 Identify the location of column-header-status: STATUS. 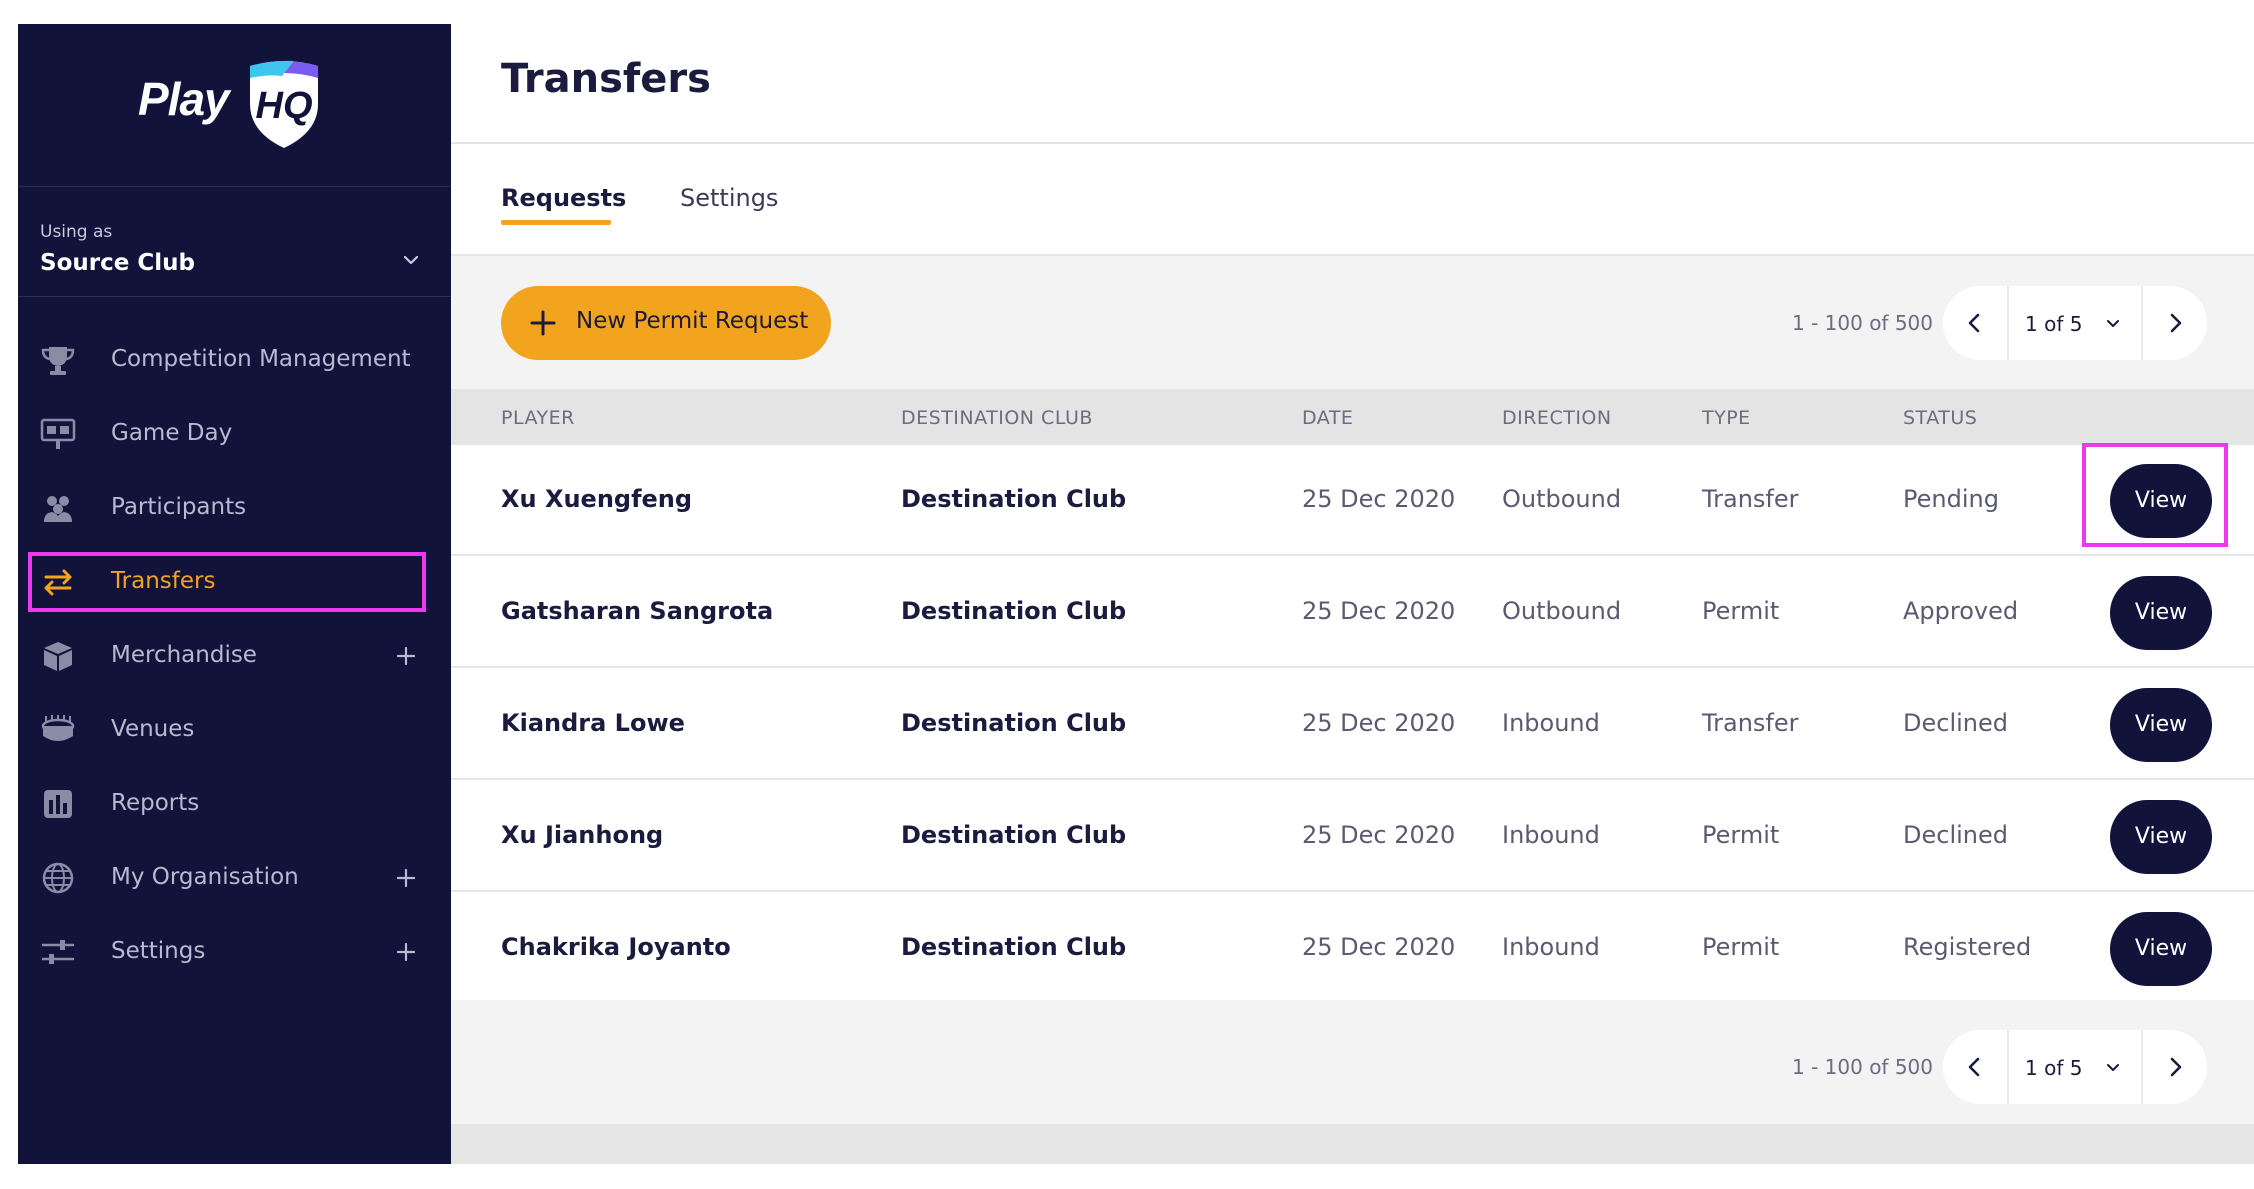
(1940, 418).